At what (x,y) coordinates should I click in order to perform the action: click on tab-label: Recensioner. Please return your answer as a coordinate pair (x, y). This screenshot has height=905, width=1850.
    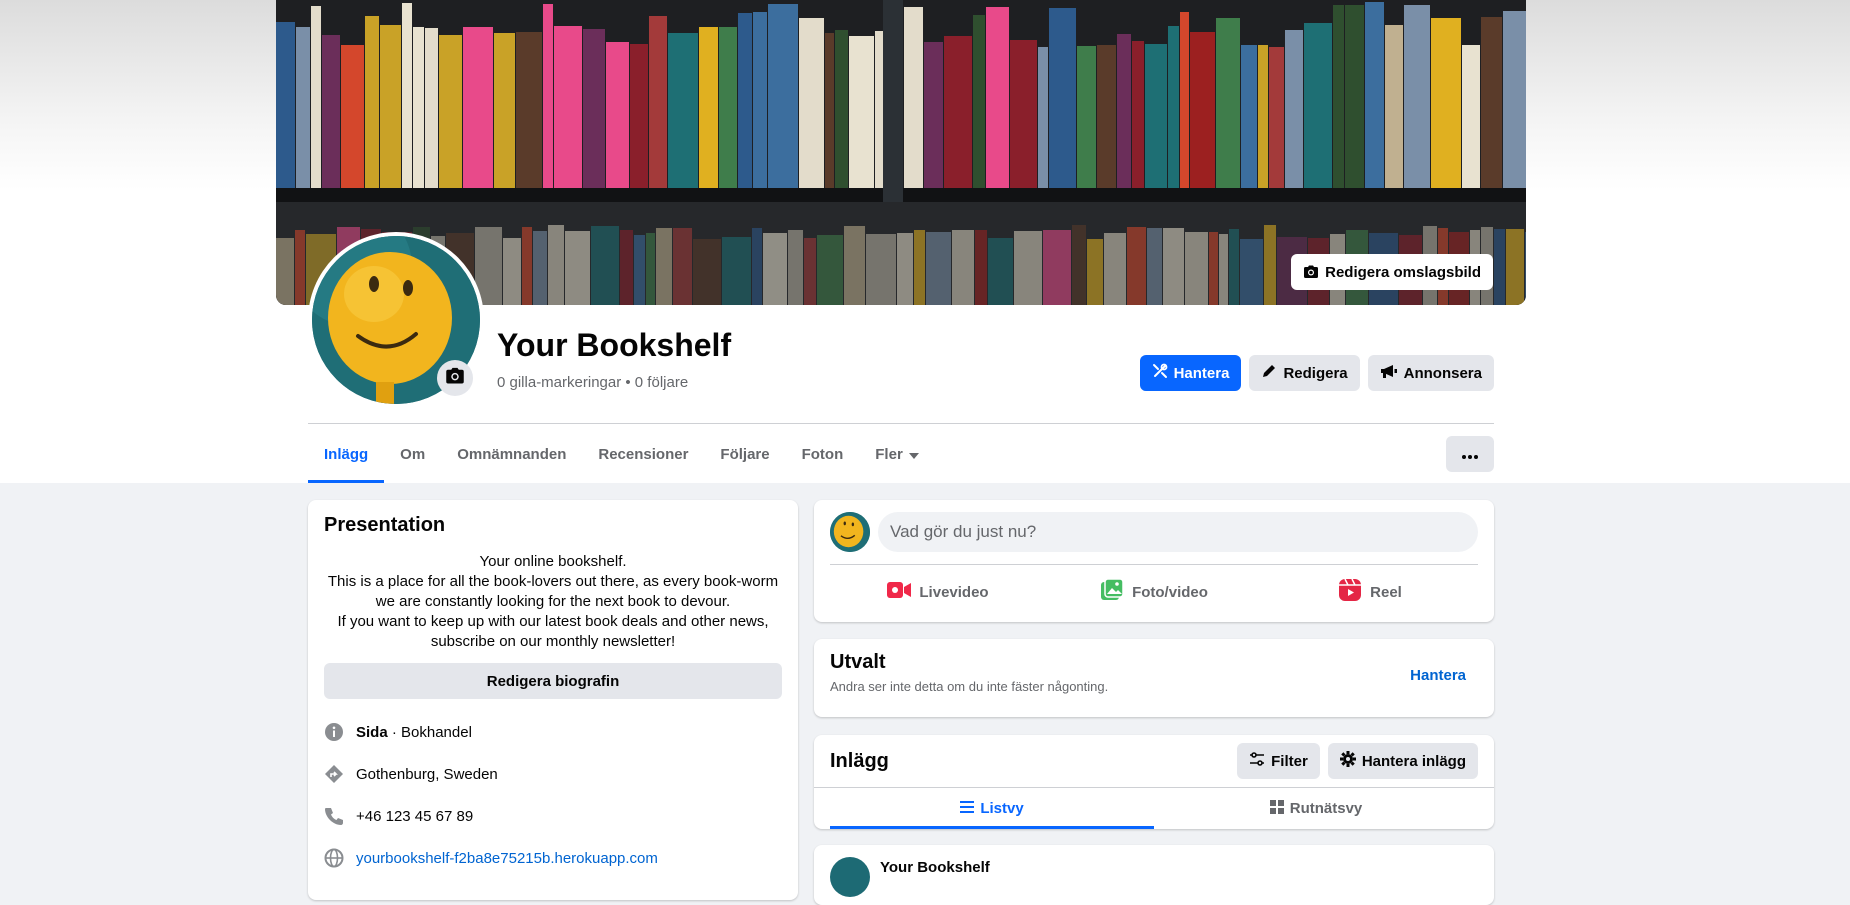
    Looking at the image, I should click on (643, 454).